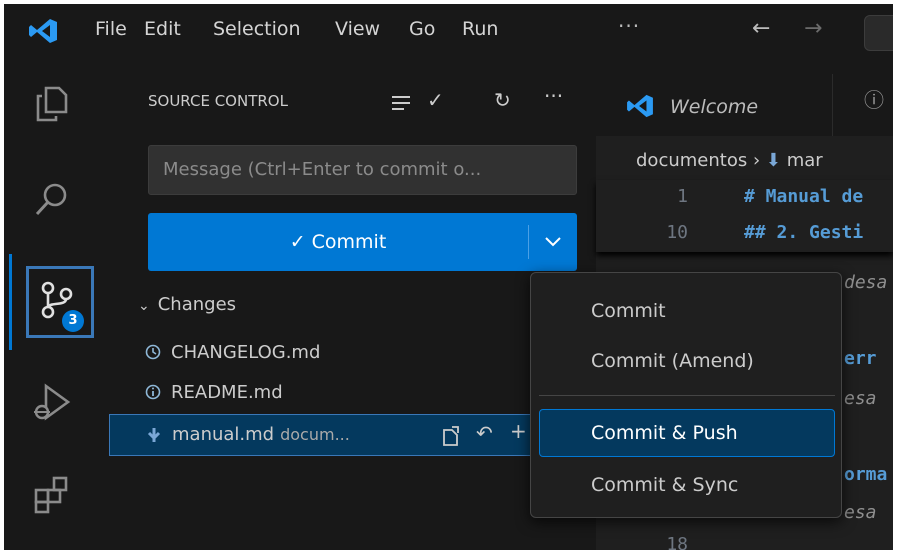 Image resolution: width=897 pixels, height=554 pixels. I want to click on refresh-icon: ↻, so click(502, 100).